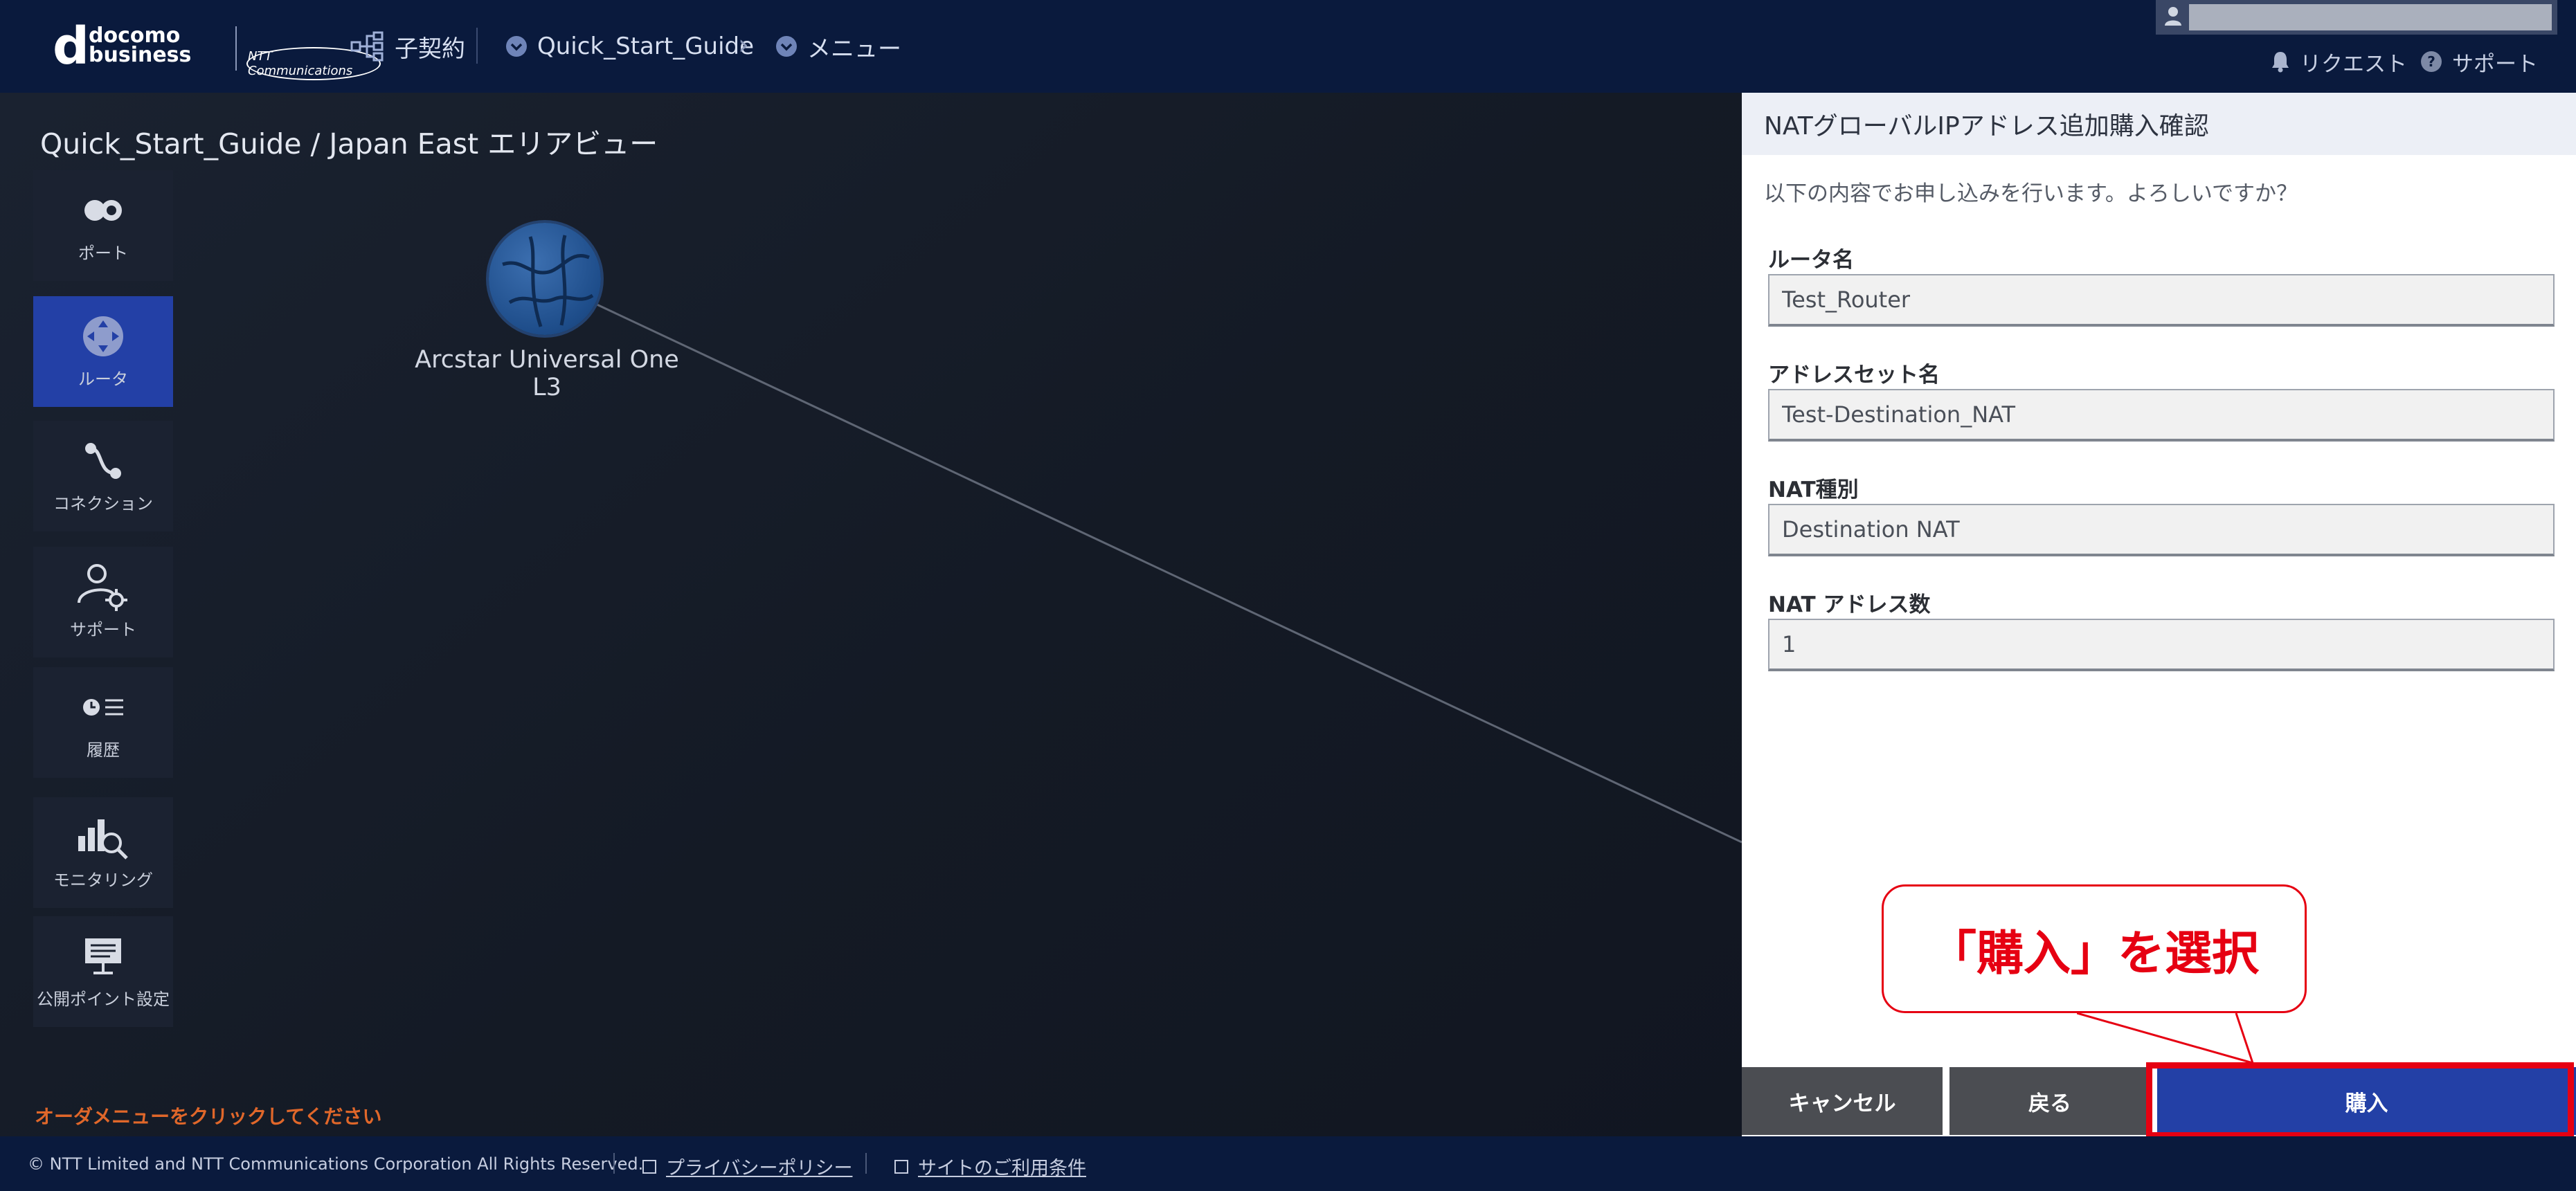 The height and width of the screenshot is (1191, 2576). Describe the element at coordinates (103, 880) in the screenshot. I see `sidebar-item-label: モニタリング` at that location.